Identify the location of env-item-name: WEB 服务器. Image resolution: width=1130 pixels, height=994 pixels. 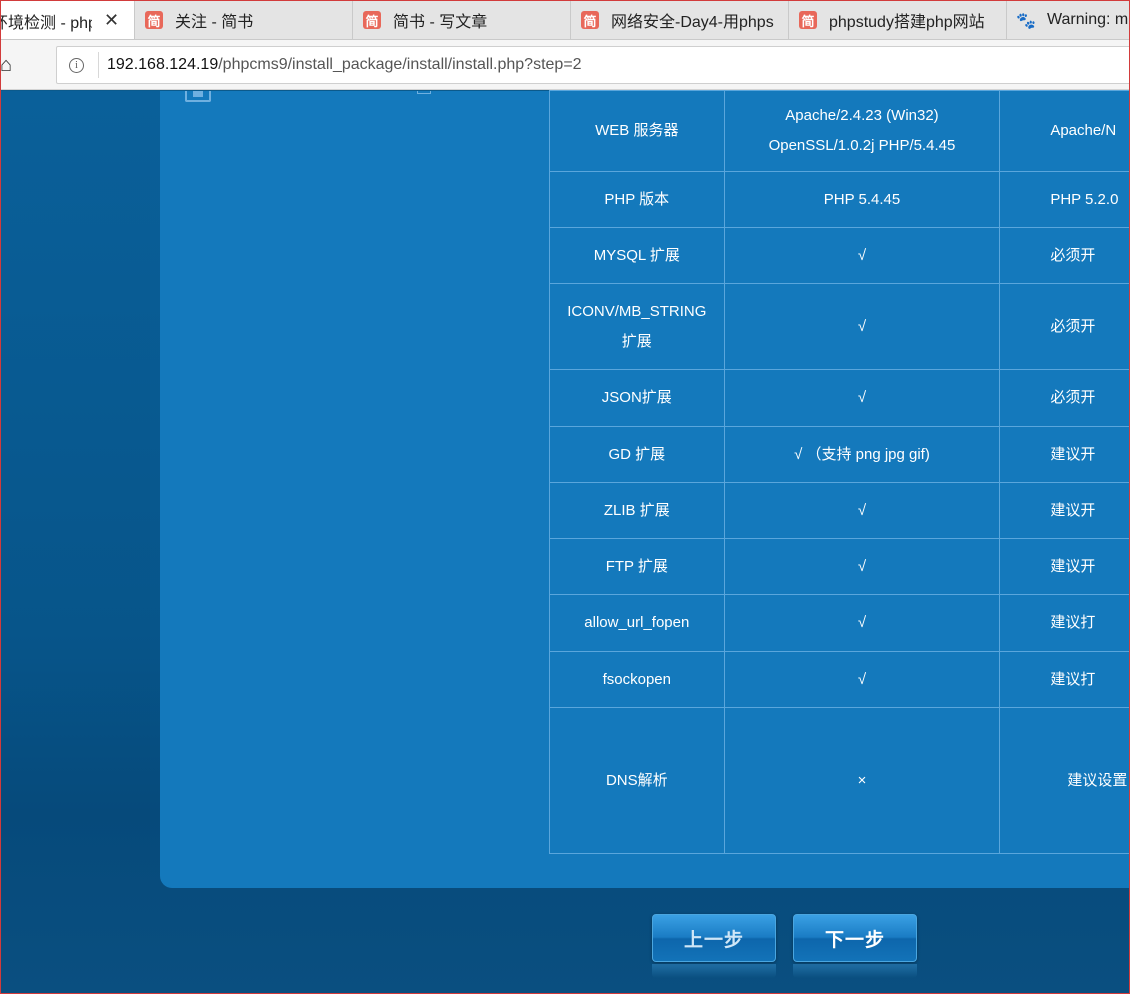
(637, 131).